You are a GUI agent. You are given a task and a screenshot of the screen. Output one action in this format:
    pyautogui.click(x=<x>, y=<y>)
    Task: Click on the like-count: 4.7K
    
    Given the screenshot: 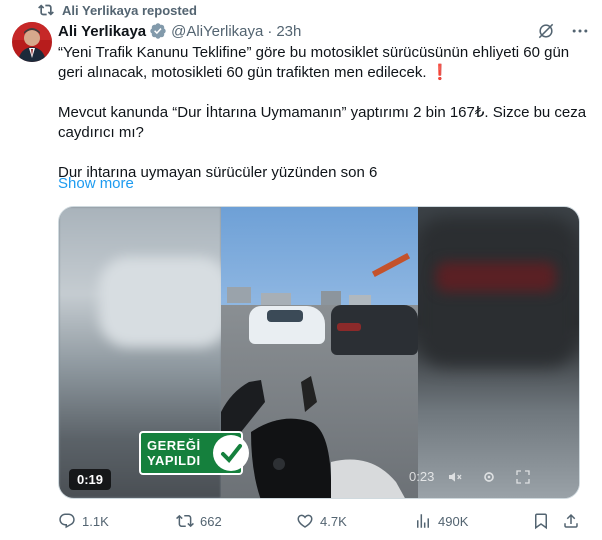 What is the action you would take?
    pyautogui.click(x=333, y=521)
    